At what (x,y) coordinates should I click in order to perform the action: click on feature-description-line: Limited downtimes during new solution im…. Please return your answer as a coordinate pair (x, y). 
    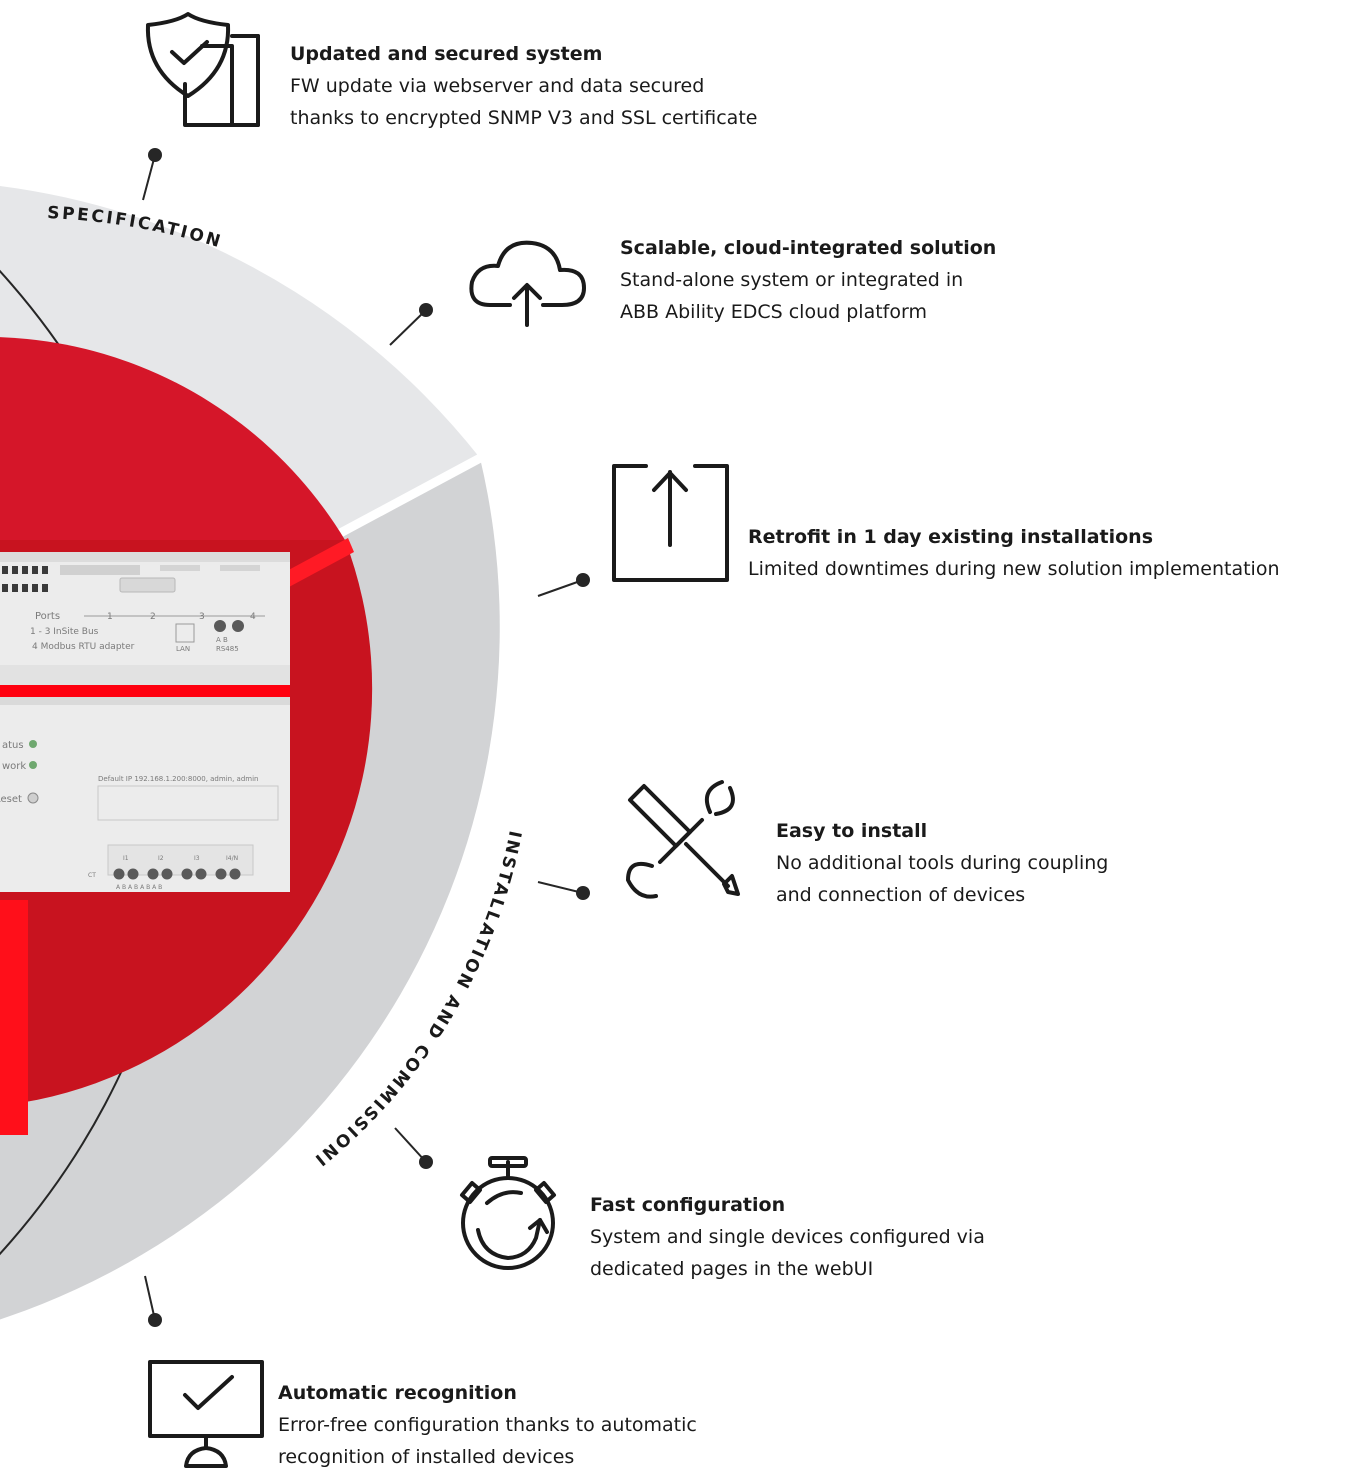
    Looking at the image, I should click on (1014, 569).